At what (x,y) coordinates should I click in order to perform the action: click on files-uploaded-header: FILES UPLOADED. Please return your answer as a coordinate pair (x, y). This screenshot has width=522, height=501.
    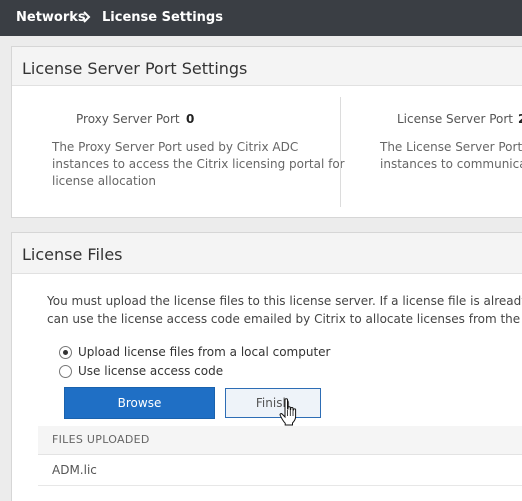
    Looking at the image, I should click on (280, 440).